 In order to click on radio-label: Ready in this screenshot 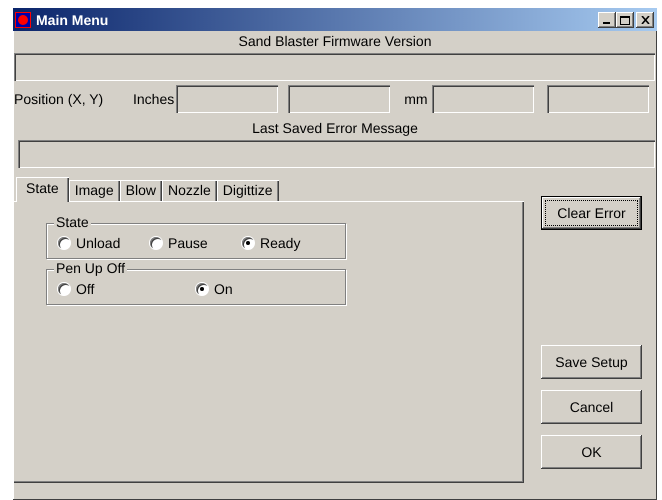, I will do `click(280, 243)`.